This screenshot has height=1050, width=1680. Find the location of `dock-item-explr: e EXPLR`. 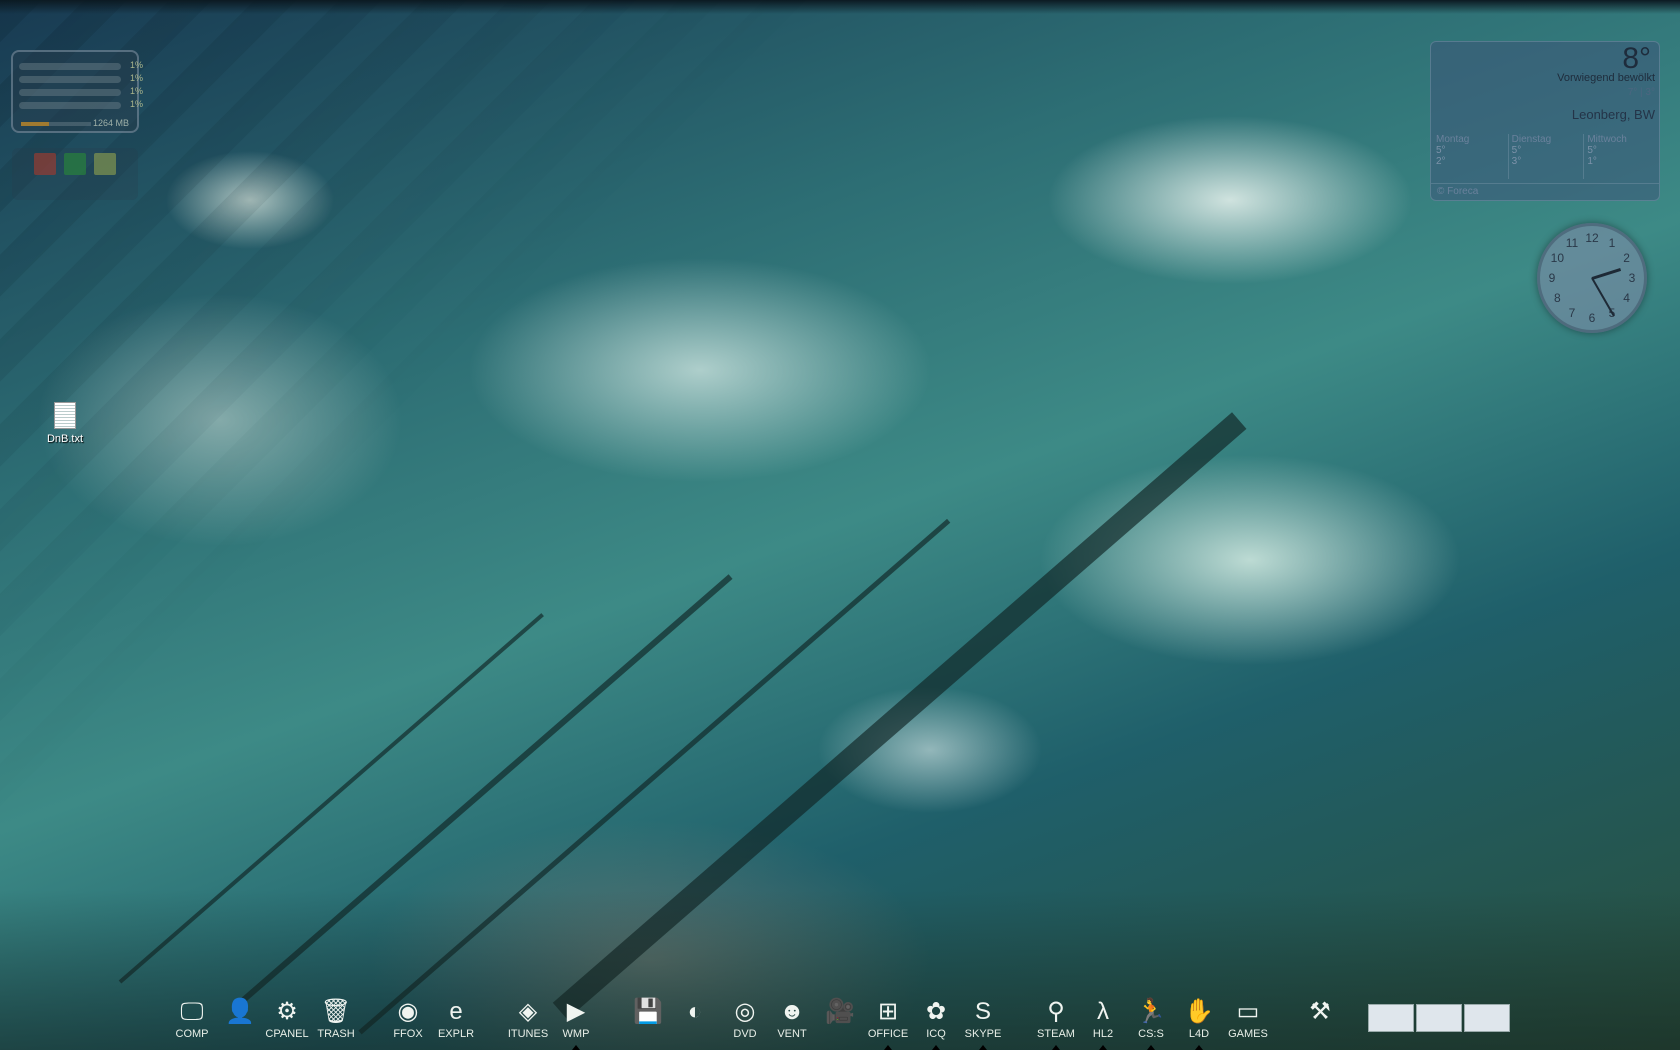

dock-item-explr: e EXPLR is located at coordinates (456, 1019).